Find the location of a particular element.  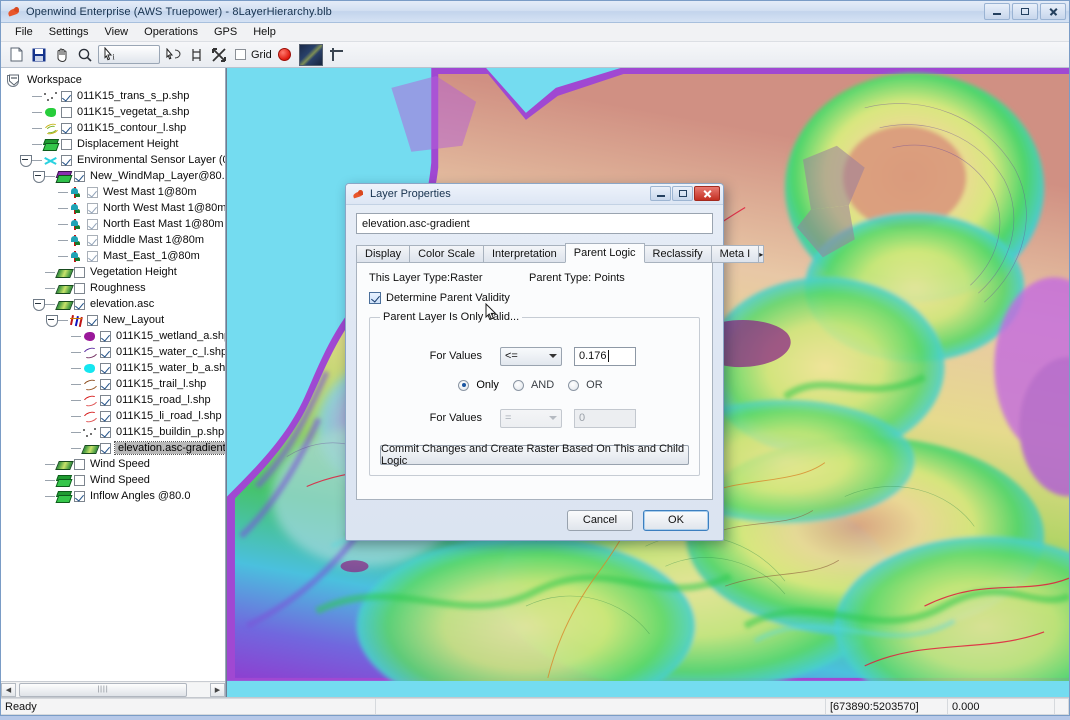

radio-and is located at coordinates (518, 385).